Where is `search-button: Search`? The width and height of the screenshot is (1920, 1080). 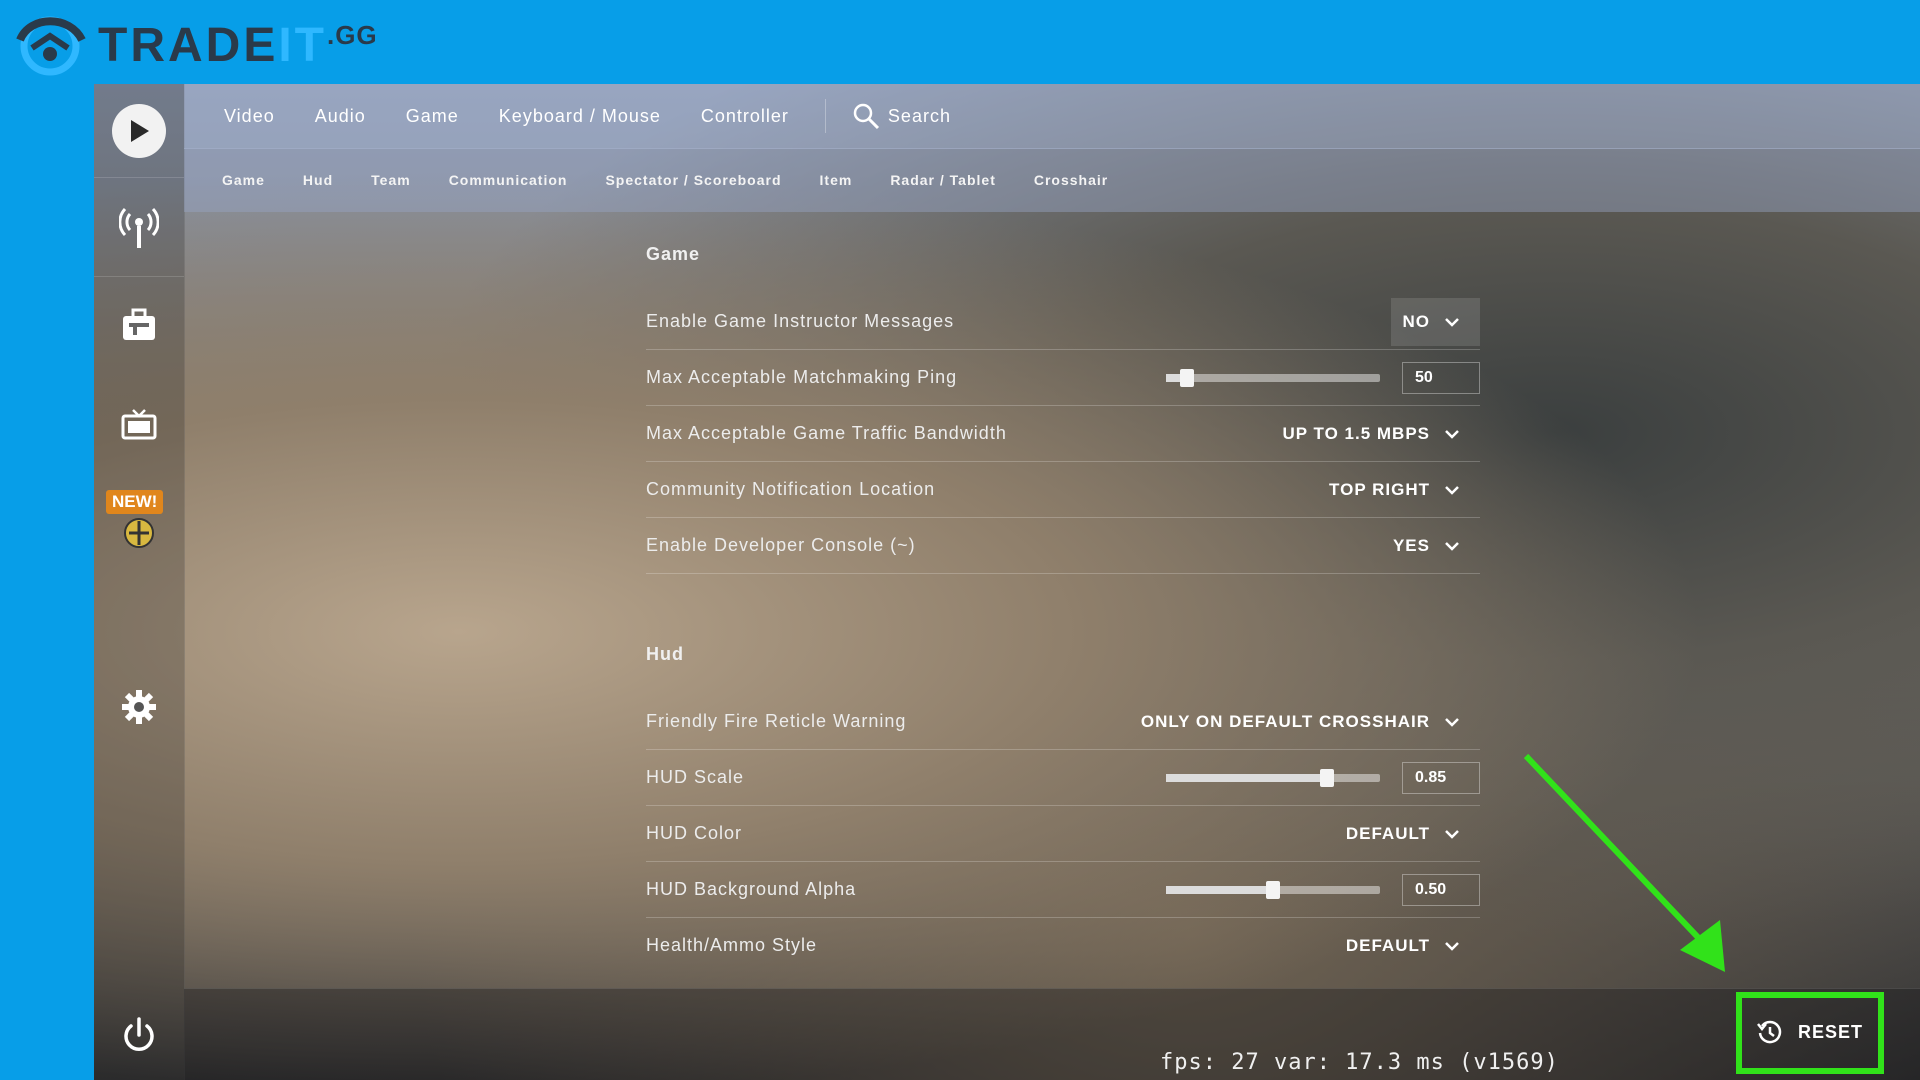 search-button: Search is located at coordinates (901, 116).